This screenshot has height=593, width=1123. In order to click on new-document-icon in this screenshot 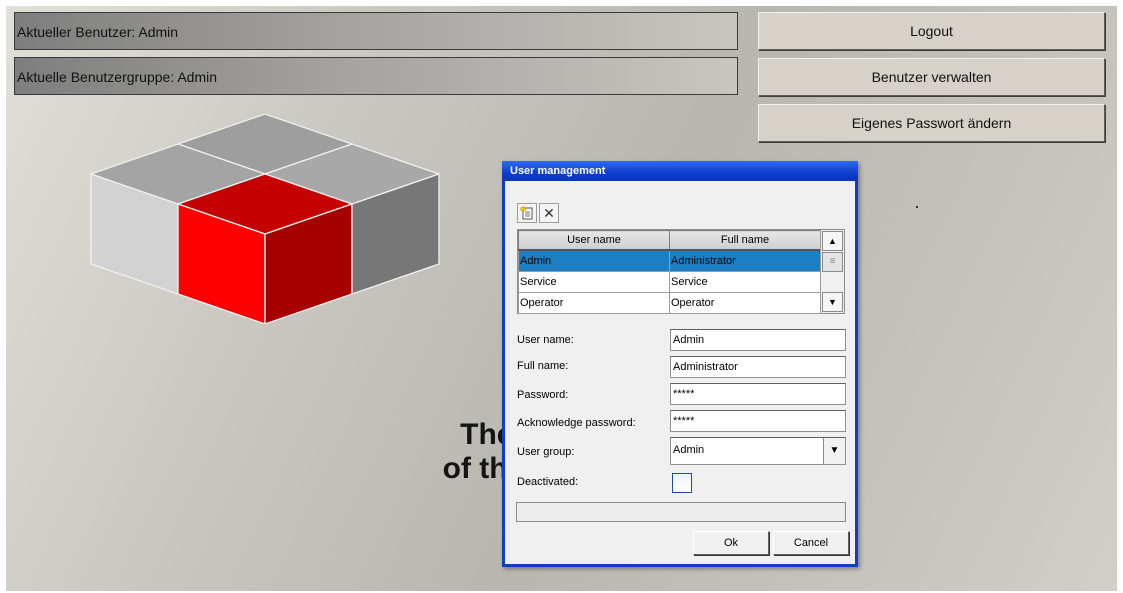, I will do `click(526, 213)`.